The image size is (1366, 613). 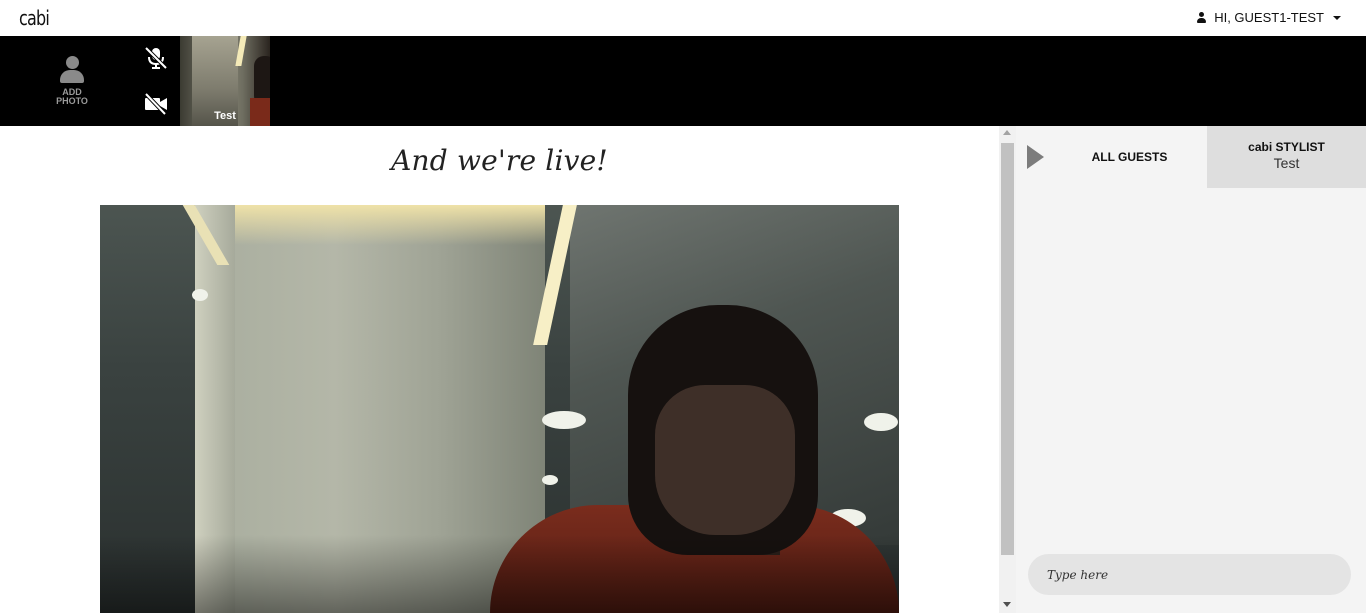 What do you see at coordinates (72, 96) in the screenshot?
I see `add-photo-label: ADD PHOTO` at bounding box center [72, 96].